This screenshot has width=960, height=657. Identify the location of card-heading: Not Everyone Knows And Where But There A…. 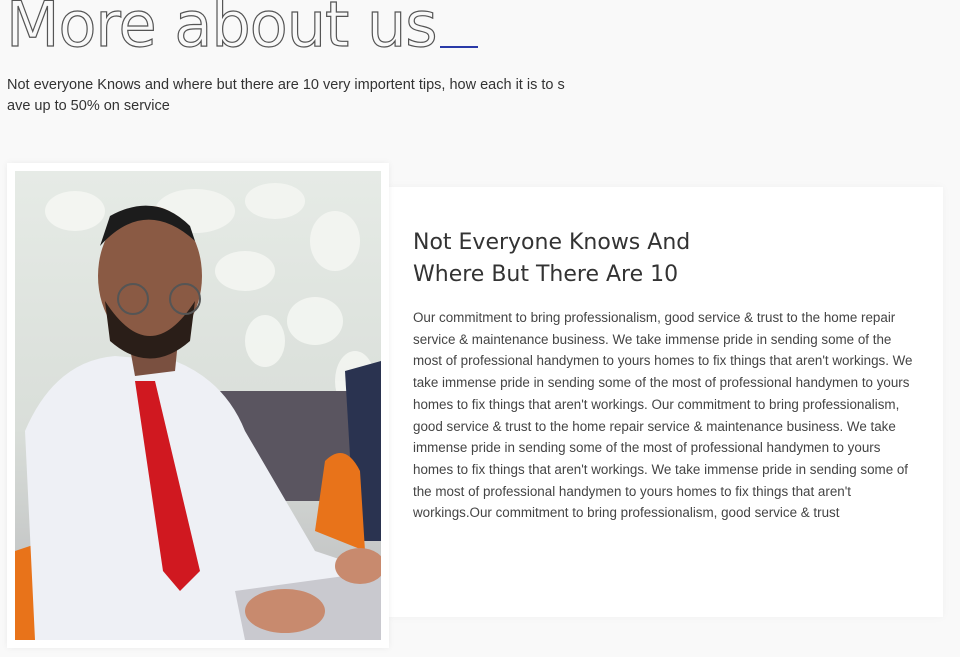
(552, 258).